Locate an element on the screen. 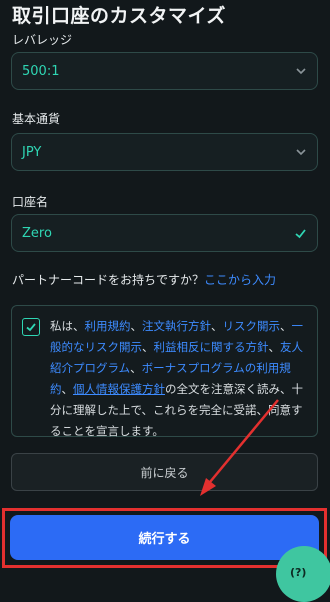  continue-button: 続行する is located at coordinates (164, 537).